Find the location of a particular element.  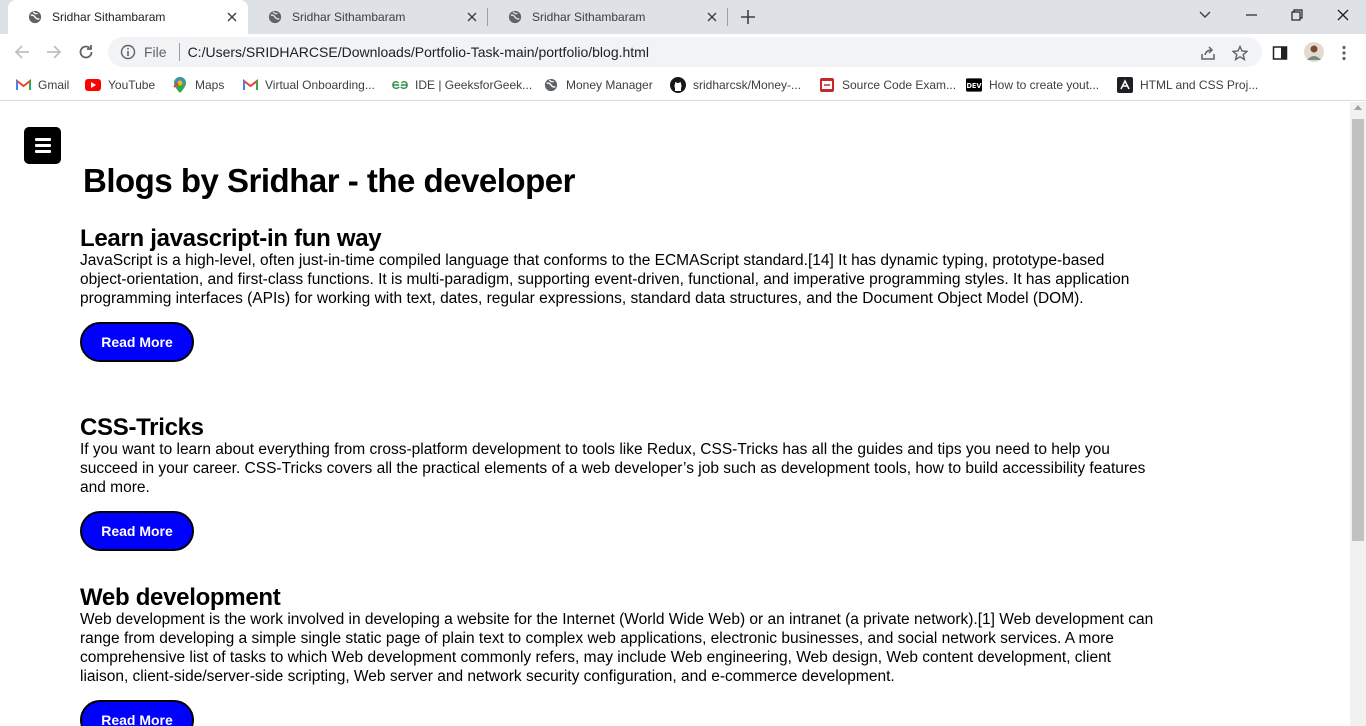

bookmark-youtube: YouTube is located at coordinates (120, 85).